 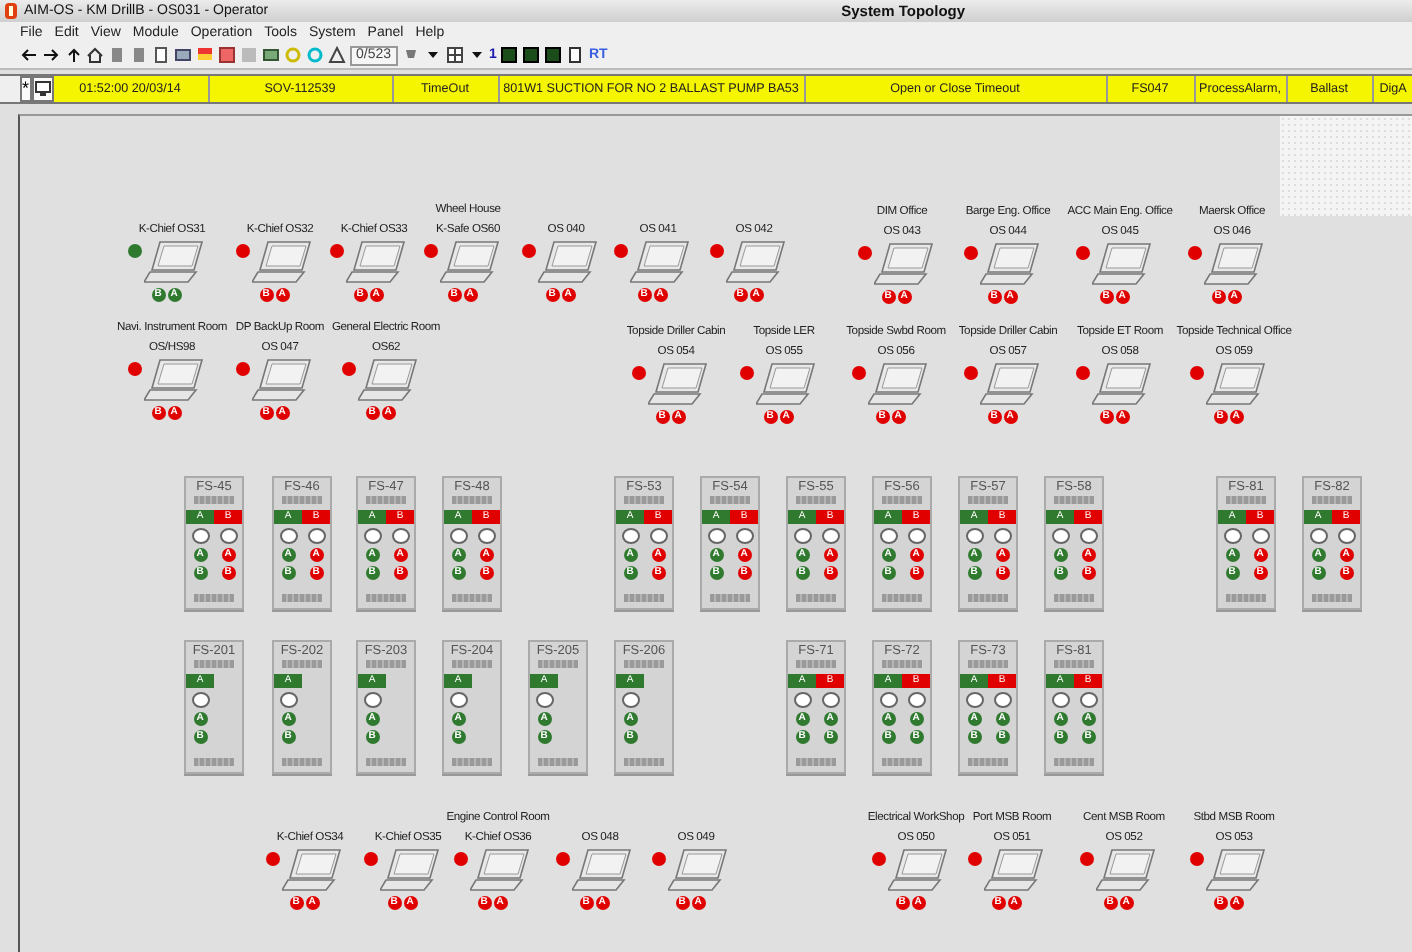 I want to click on pattern-panel, so click(x=1346, y=166).